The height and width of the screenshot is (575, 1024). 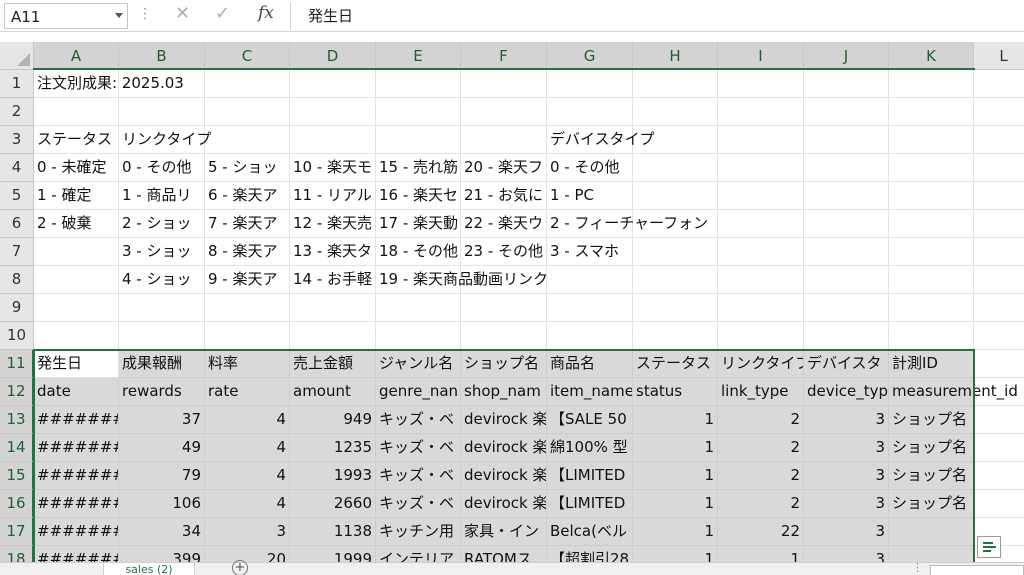 I want to click on column-header-h: H, so click(x=675, y=56).